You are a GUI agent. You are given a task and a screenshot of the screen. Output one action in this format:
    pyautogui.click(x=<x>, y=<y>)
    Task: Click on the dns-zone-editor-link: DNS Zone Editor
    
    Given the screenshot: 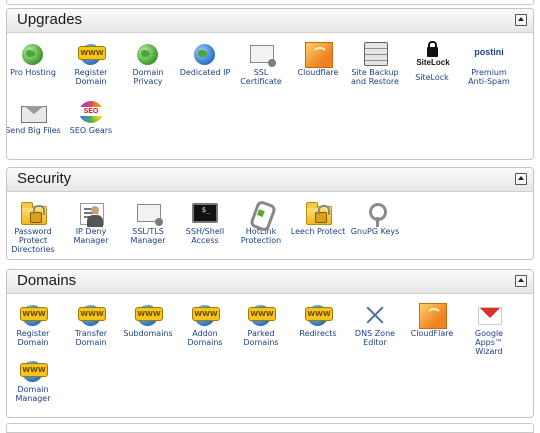 What is the action you would take?
    pyautogui.click(x=375, y=324)
    